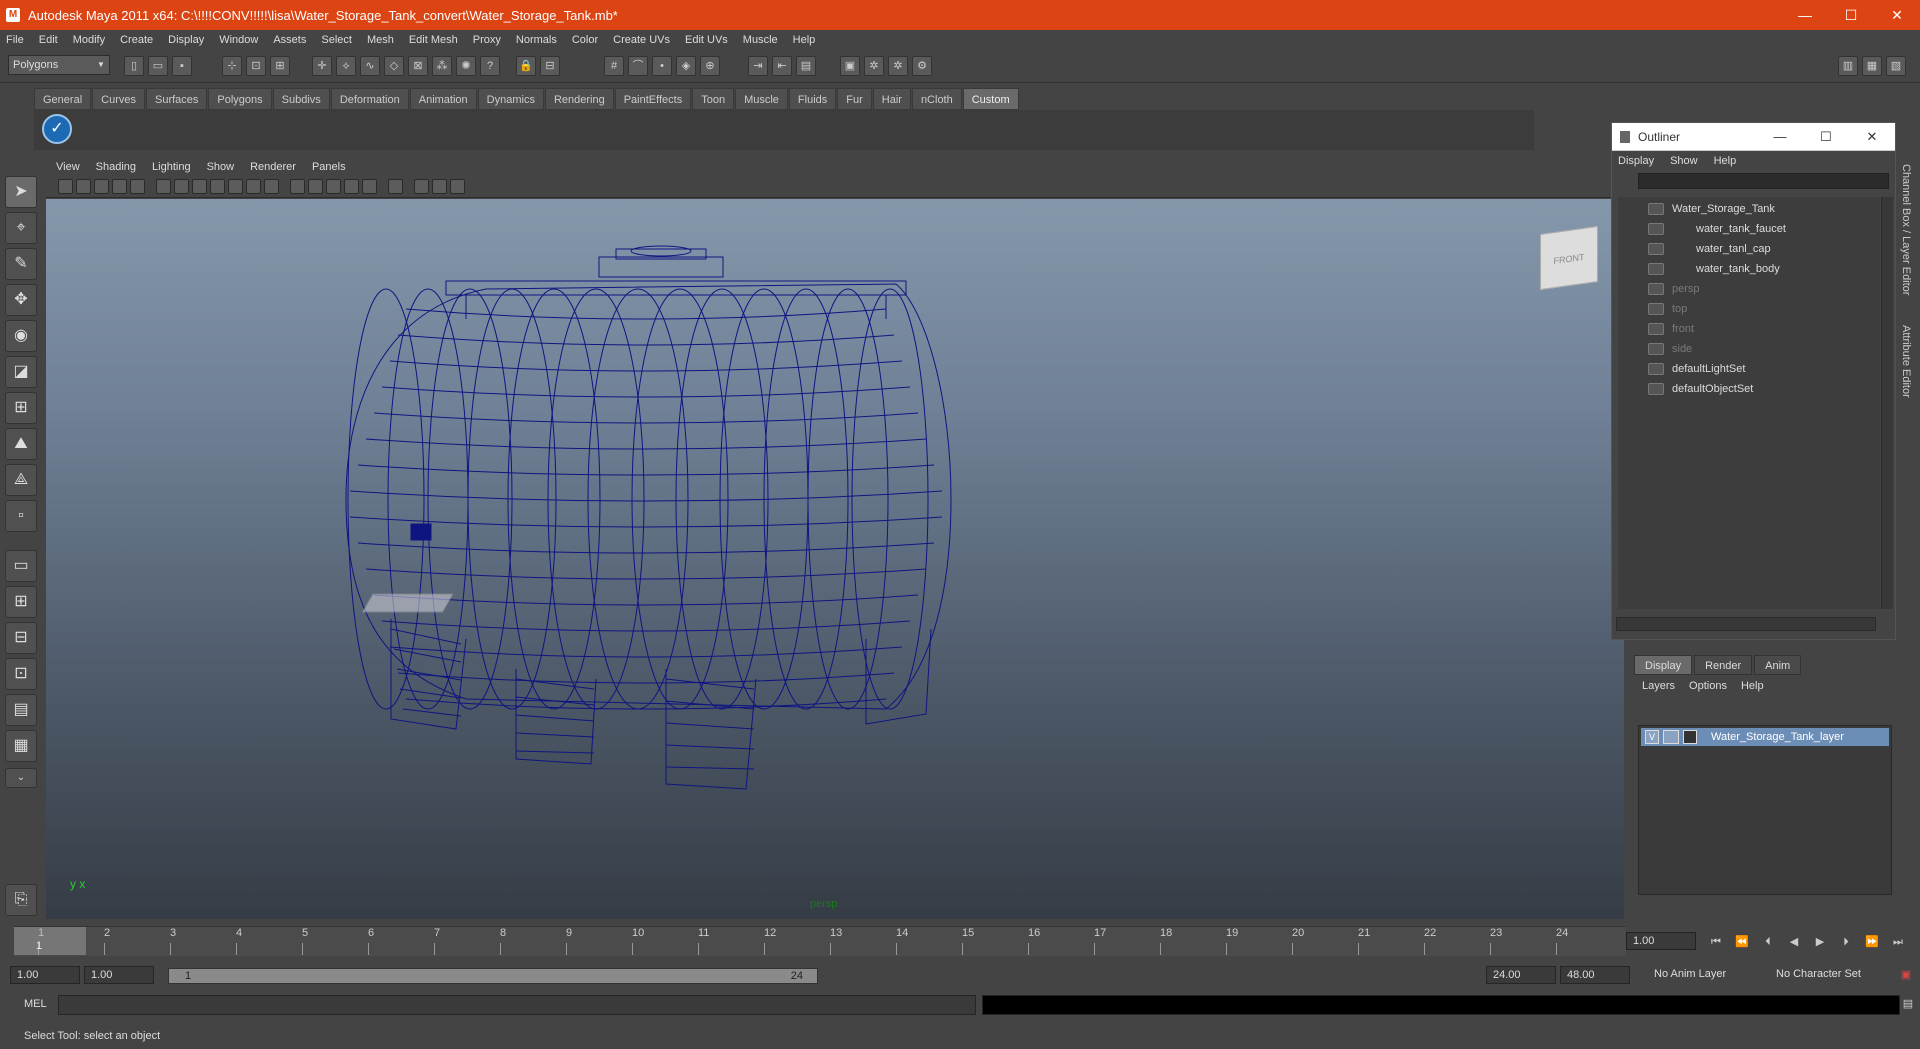 This screenshot has width=1920, height=1049. What do you see at coordinates (710, 66) in the screenshot?
I see `make-live-icon: ⊕` at bounding box center [710, 66].